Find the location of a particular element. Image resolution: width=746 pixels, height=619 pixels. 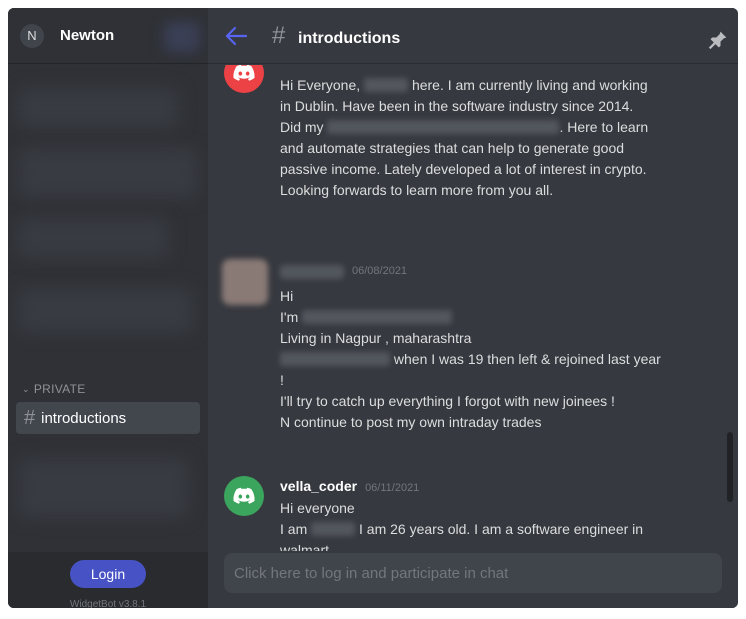

channel-title: introductions is located at coordinates (349, 38).